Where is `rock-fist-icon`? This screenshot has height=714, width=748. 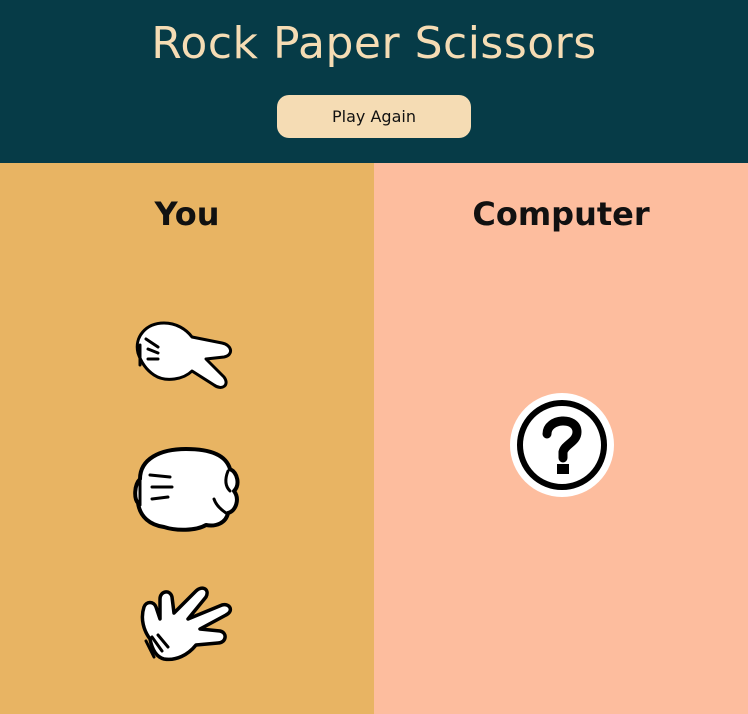 rock-fist-icon is located at coordinates (186, 487).